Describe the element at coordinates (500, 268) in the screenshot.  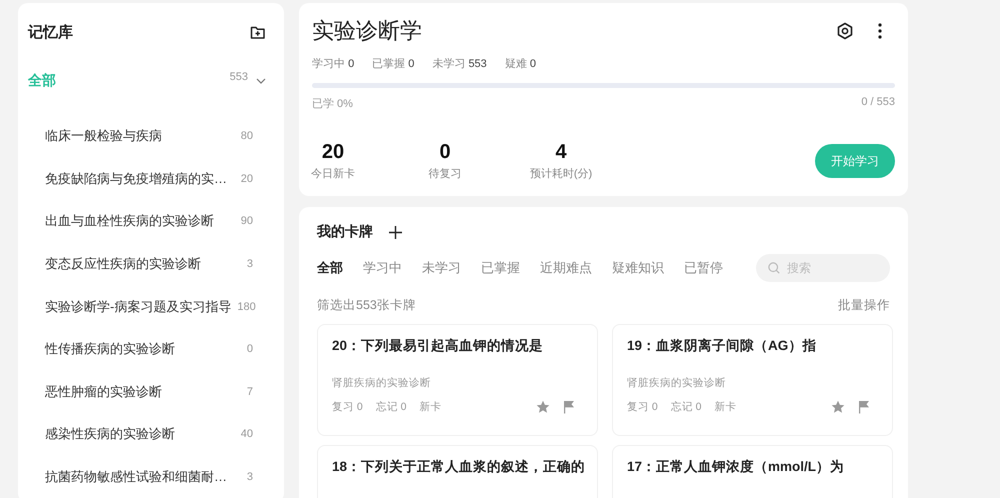
I see `filter-tab: 已掌握` at that location.